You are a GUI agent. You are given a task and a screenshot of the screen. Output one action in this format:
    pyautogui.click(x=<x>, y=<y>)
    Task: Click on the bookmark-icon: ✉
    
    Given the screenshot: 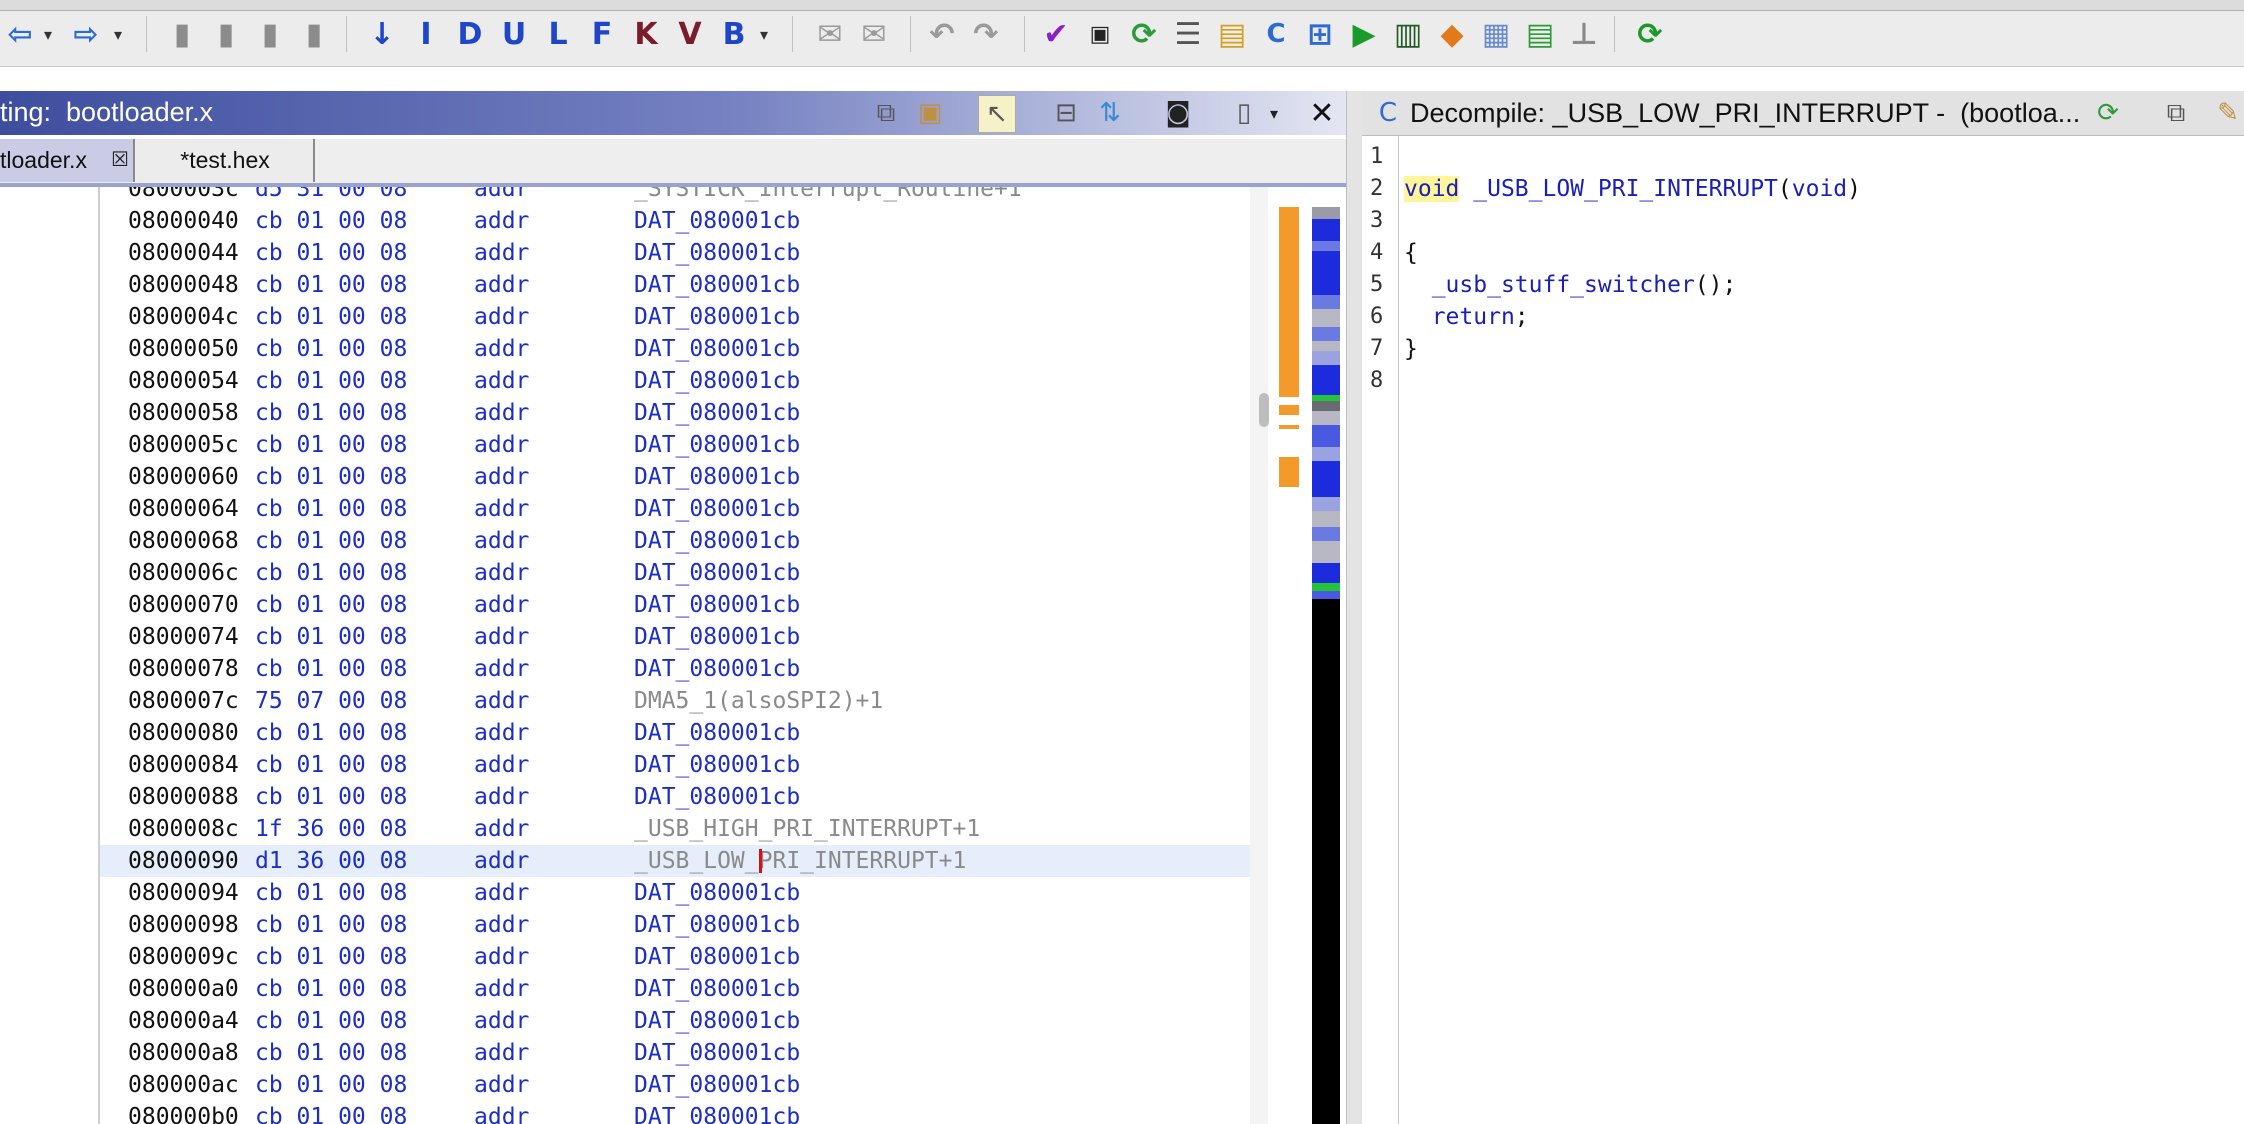 What is the action you would take?
    pyautogui.click(x=830, y=34)
    